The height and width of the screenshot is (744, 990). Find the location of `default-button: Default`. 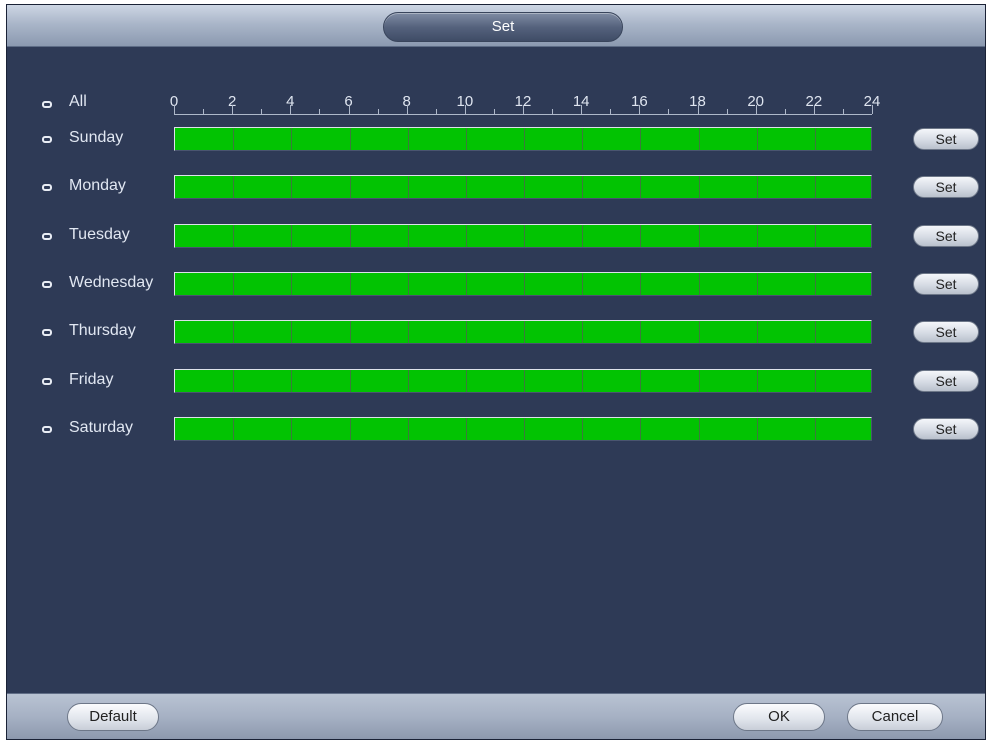

default-button: Default is located at coordinates (113, 717).